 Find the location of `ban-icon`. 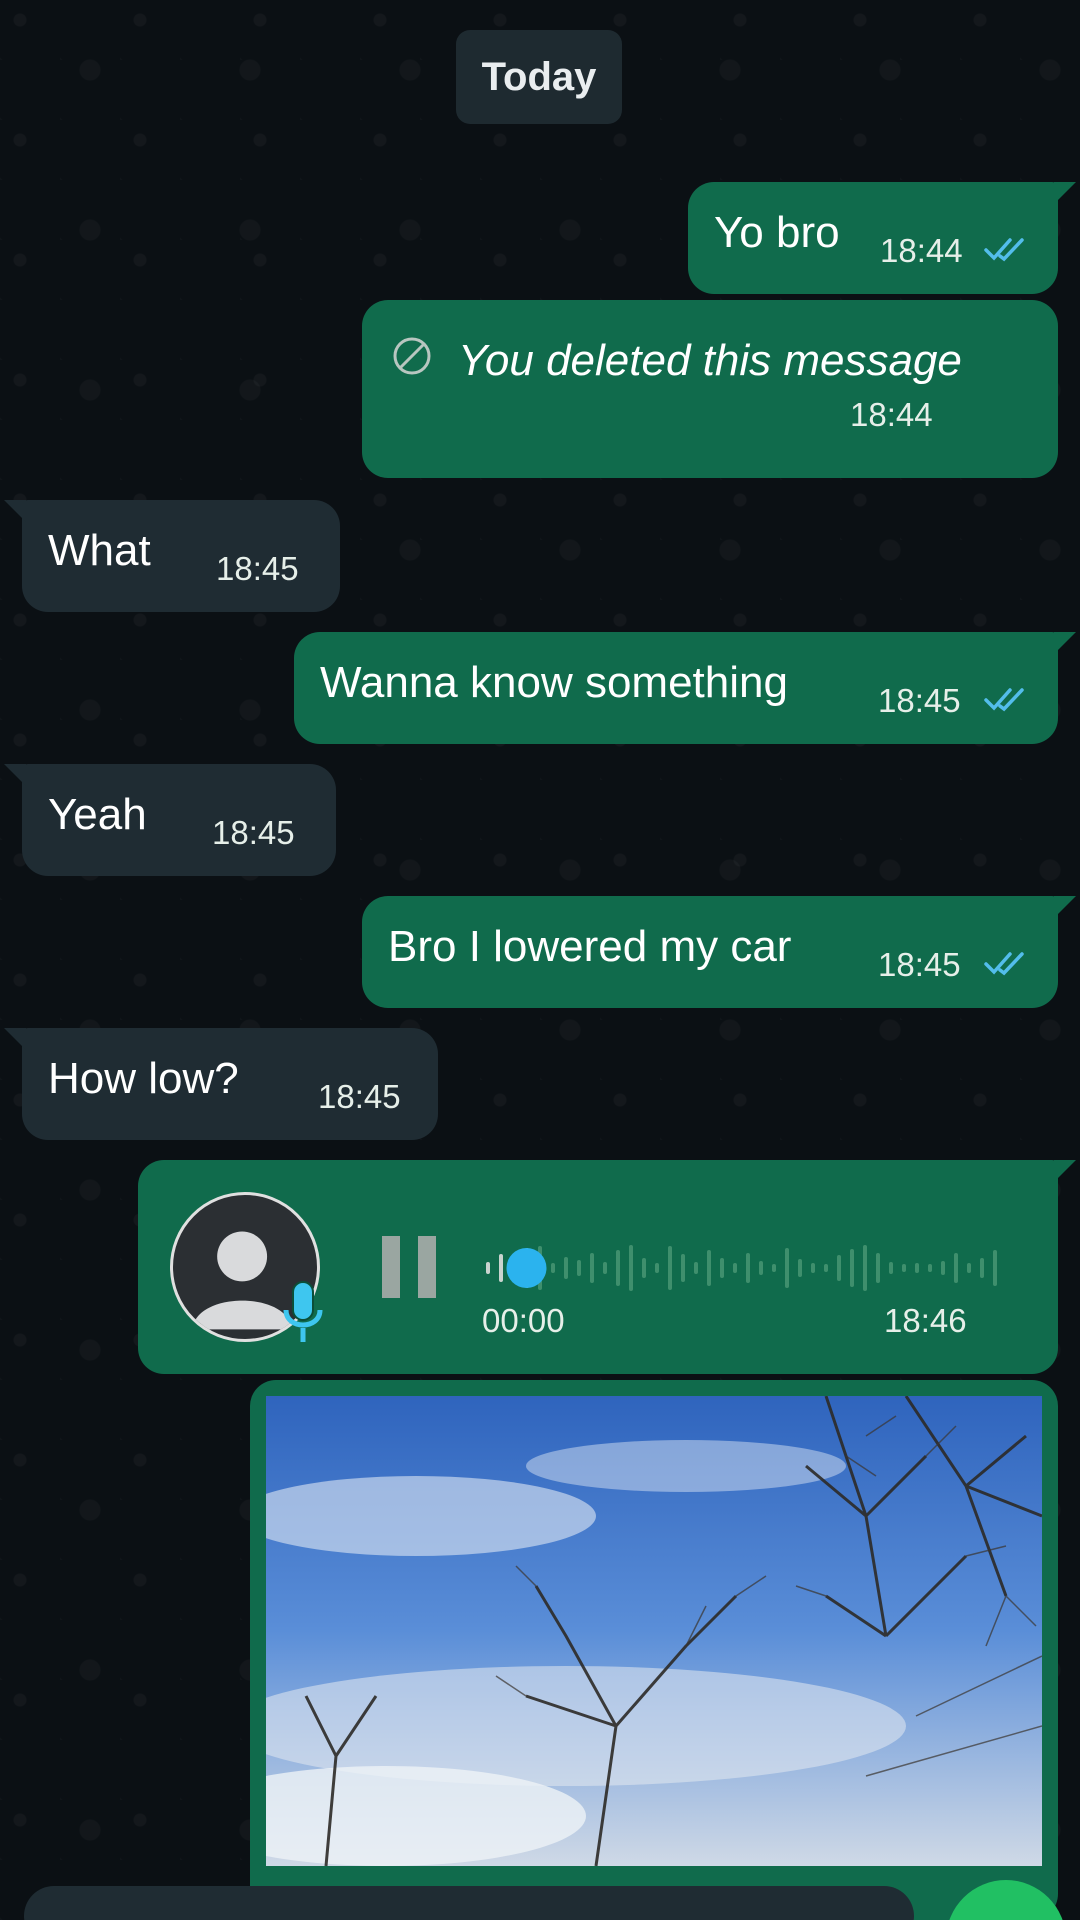

ban-icon is located at coordinates (412, 356).